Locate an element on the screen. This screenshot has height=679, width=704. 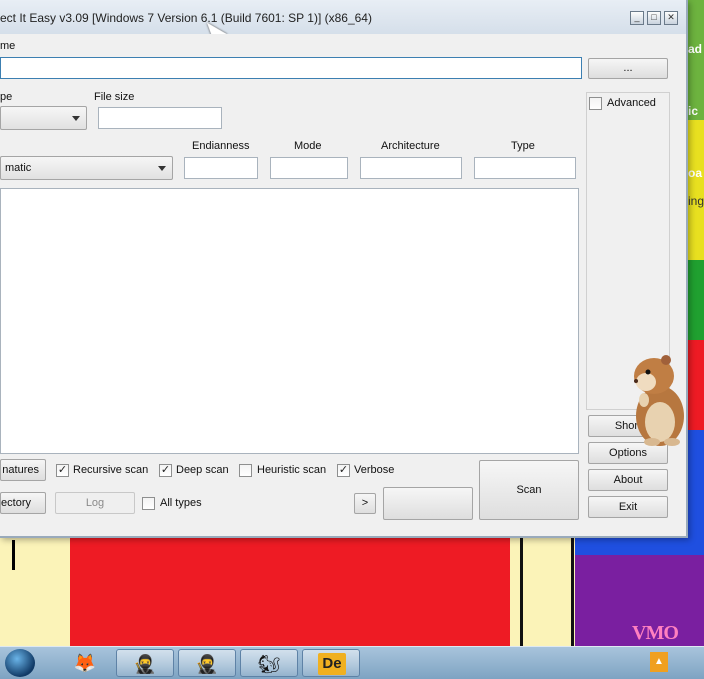
maximize-button: □ is located at coordinates (654, 18).